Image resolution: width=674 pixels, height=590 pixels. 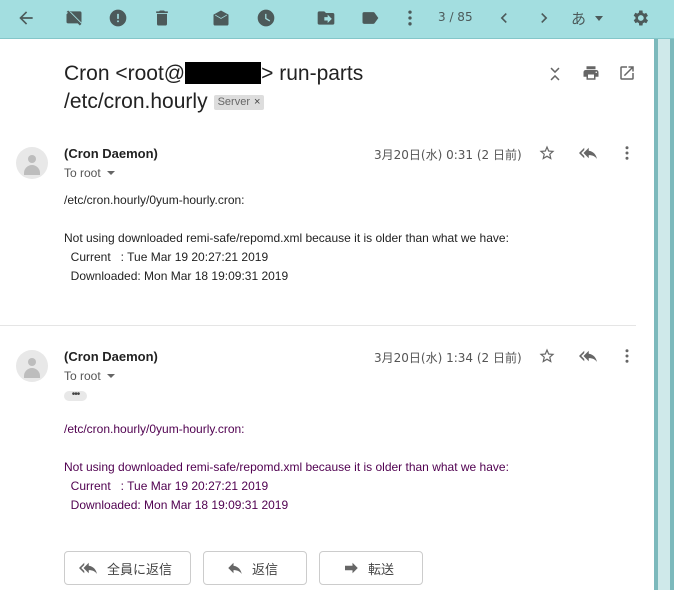 I want to click on input-tools-button: あ, so click(x=578, y=18).